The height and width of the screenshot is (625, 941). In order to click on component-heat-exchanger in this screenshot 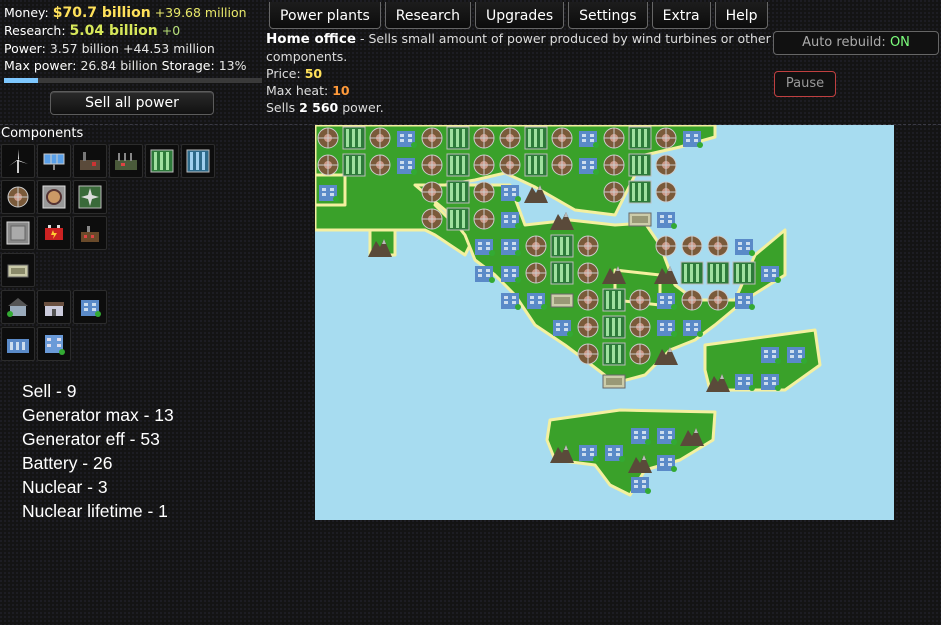, I will do `click(18, 197)`.